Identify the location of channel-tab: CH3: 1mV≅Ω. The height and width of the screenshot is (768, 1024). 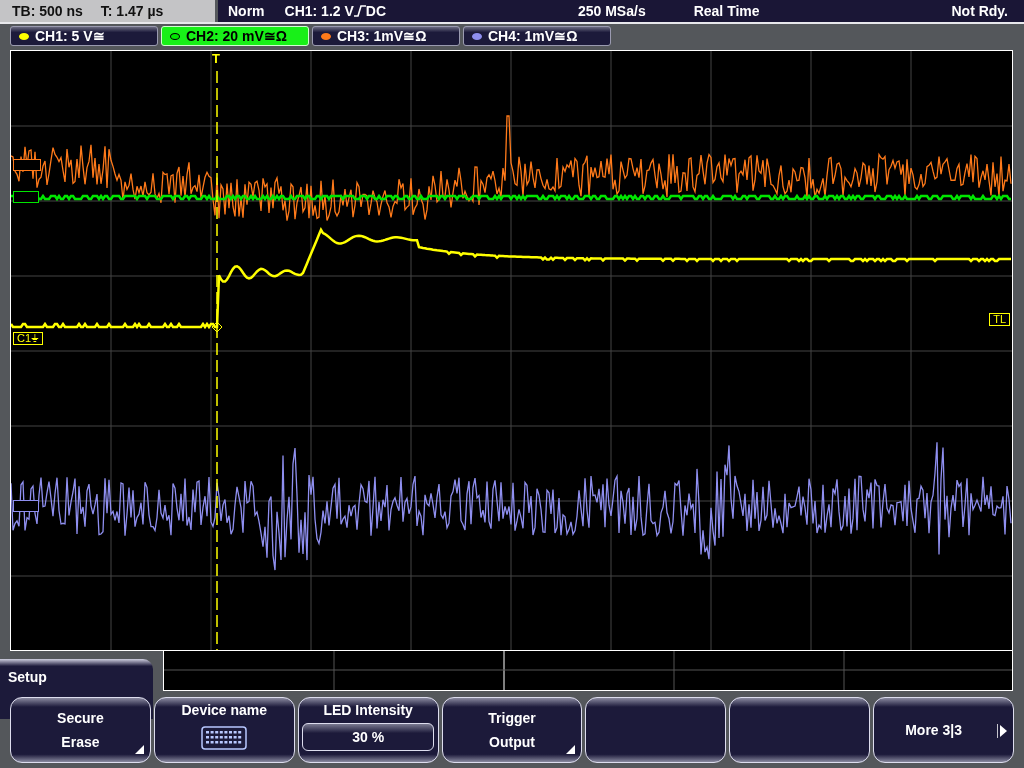
(386, 36).